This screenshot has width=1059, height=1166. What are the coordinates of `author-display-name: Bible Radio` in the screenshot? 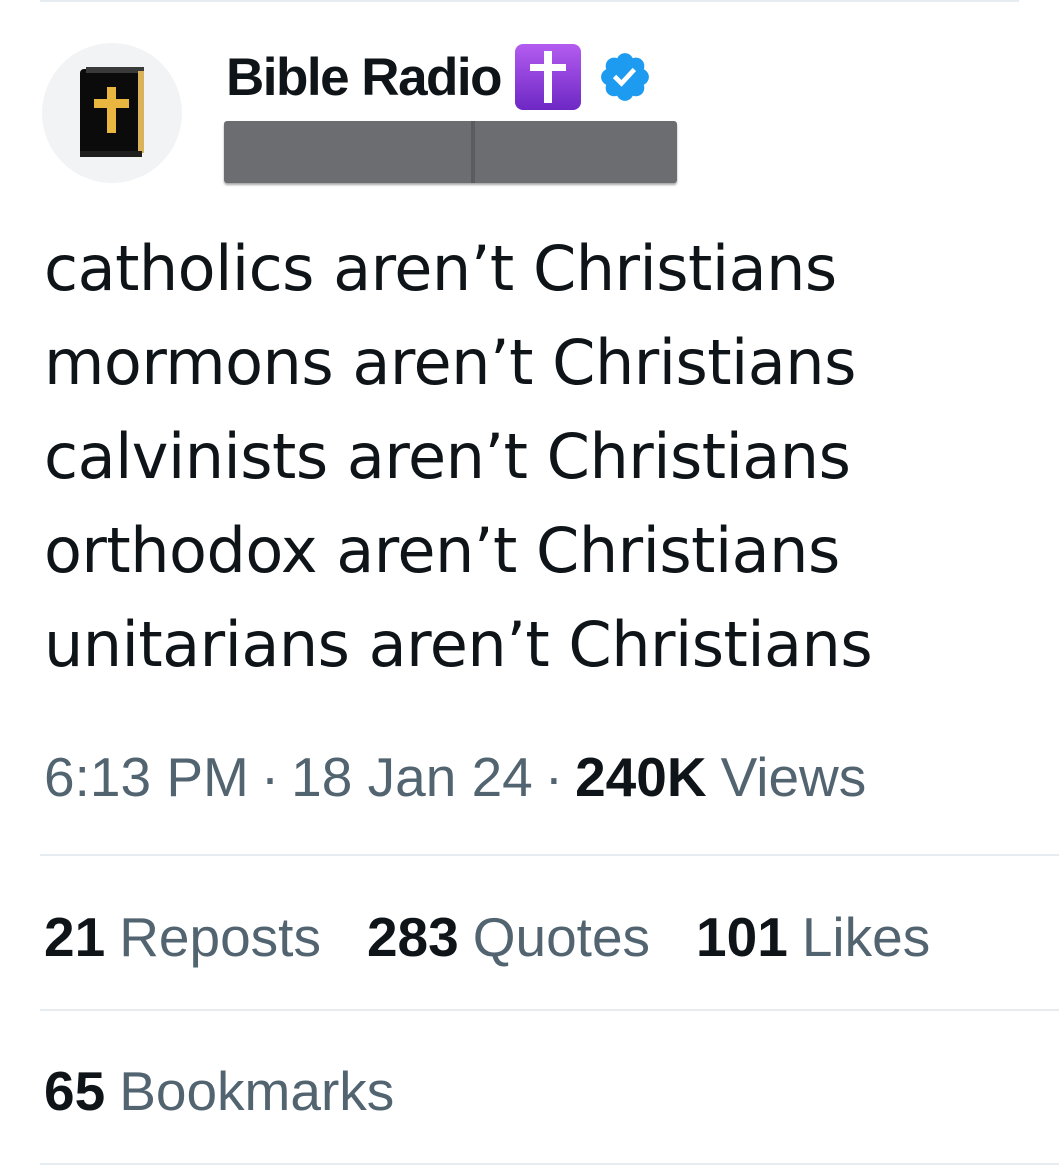 It's located at (364, 77).